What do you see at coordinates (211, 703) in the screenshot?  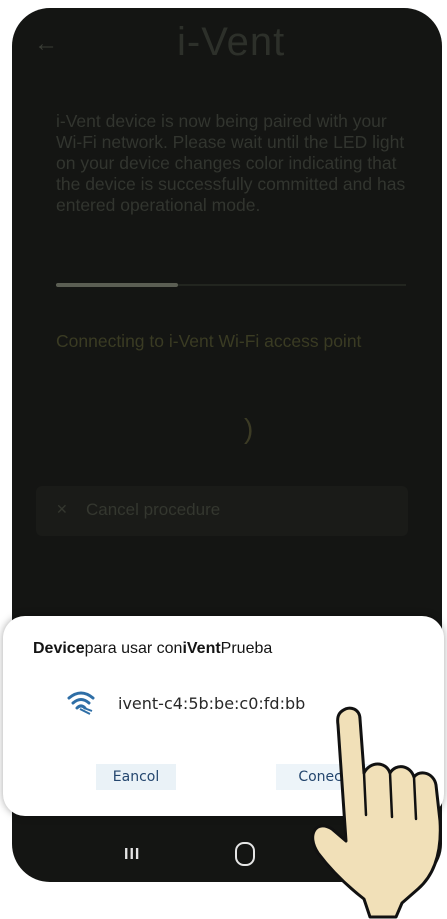 I see `wifi-network-name: ivent-c4:5b:be:c0:fd:bb` at bounding box center [211, 703].